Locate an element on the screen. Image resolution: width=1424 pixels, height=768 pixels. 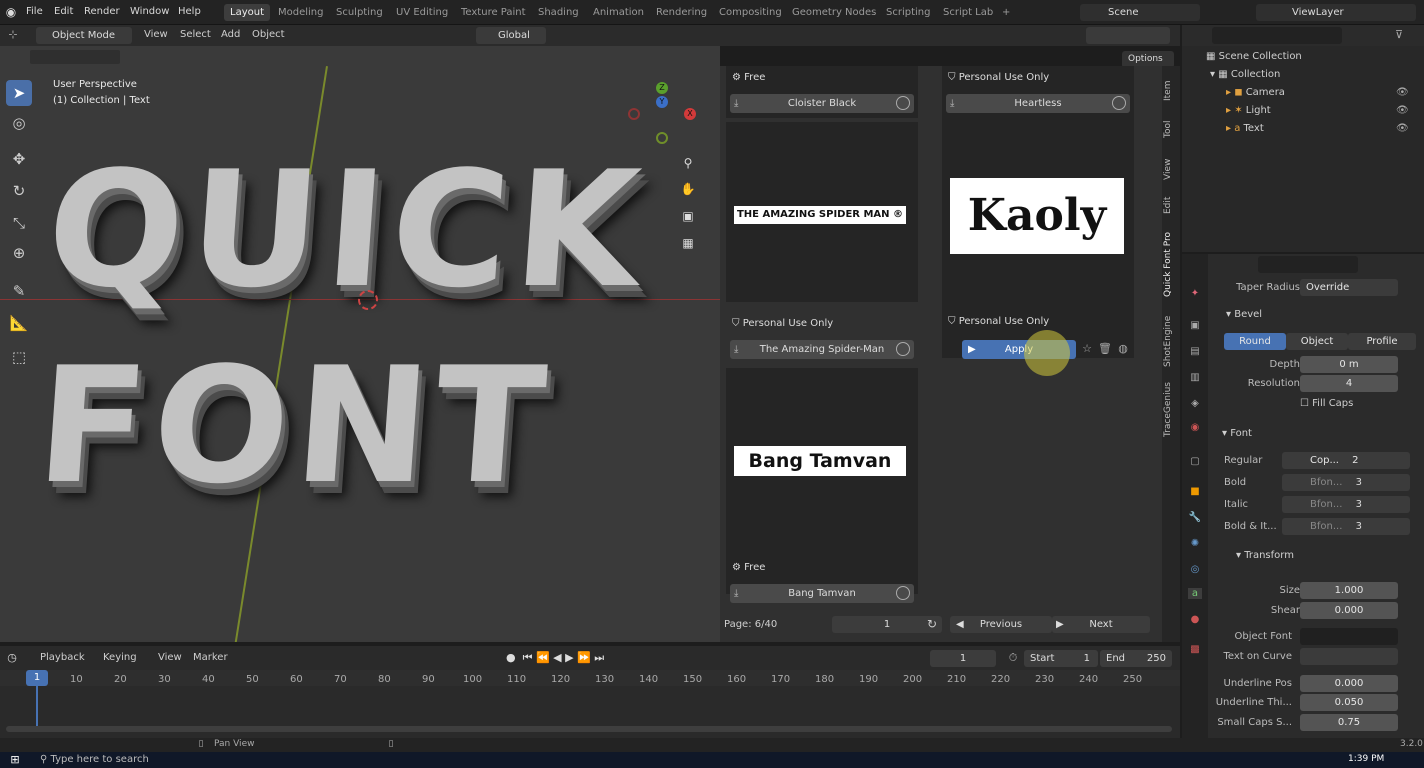
outliner-search is located at coordinates (1277, 35).